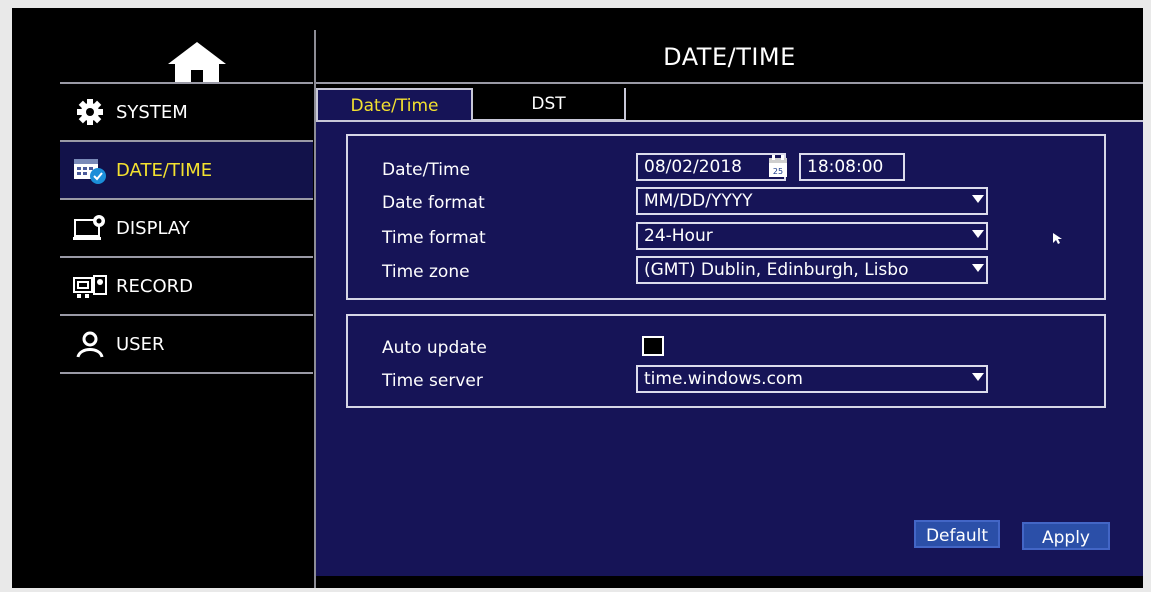 This screenshot has width=1151, height=592. What do you see at coordinates (426, 272) in the screenshot?
I see `time-zone-label: Time zone` at bounding box center [426, 272].